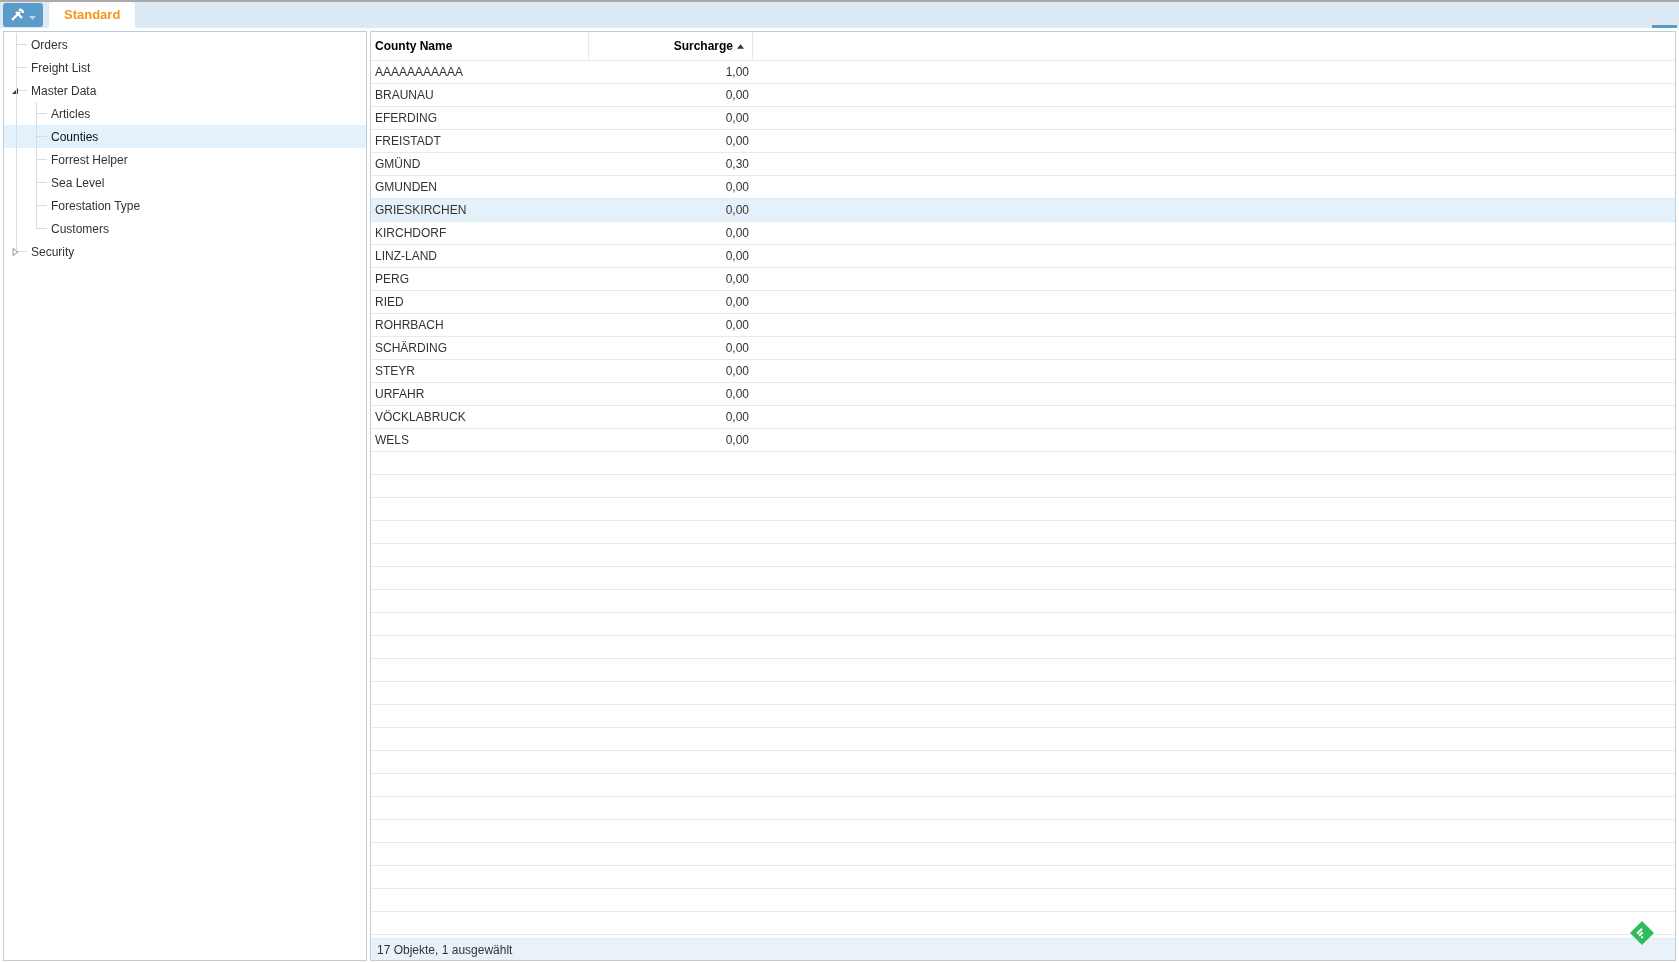 This screenshot has height=963, width=1679. What do you see at coordinates (400, 394) in the screenshot?
I see `table-cell-text: URFAHR` at bounding box center [400, 394].